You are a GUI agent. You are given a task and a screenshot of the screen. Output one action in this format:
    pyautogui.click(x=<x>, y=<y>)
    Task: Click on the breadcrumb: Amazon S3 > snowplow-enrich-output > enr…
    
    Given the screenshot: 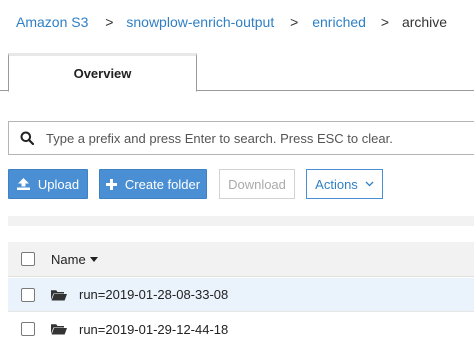 What is the action you would take?
    pyautogui.click(x=237, y=22)
    